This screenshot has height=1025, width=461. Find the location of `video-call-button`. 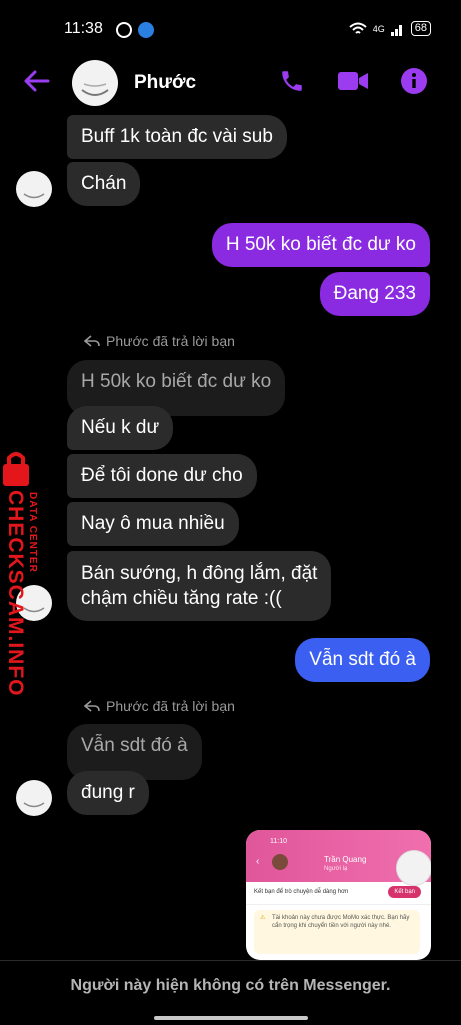

video-call-button is located at coordinates (353, 81).